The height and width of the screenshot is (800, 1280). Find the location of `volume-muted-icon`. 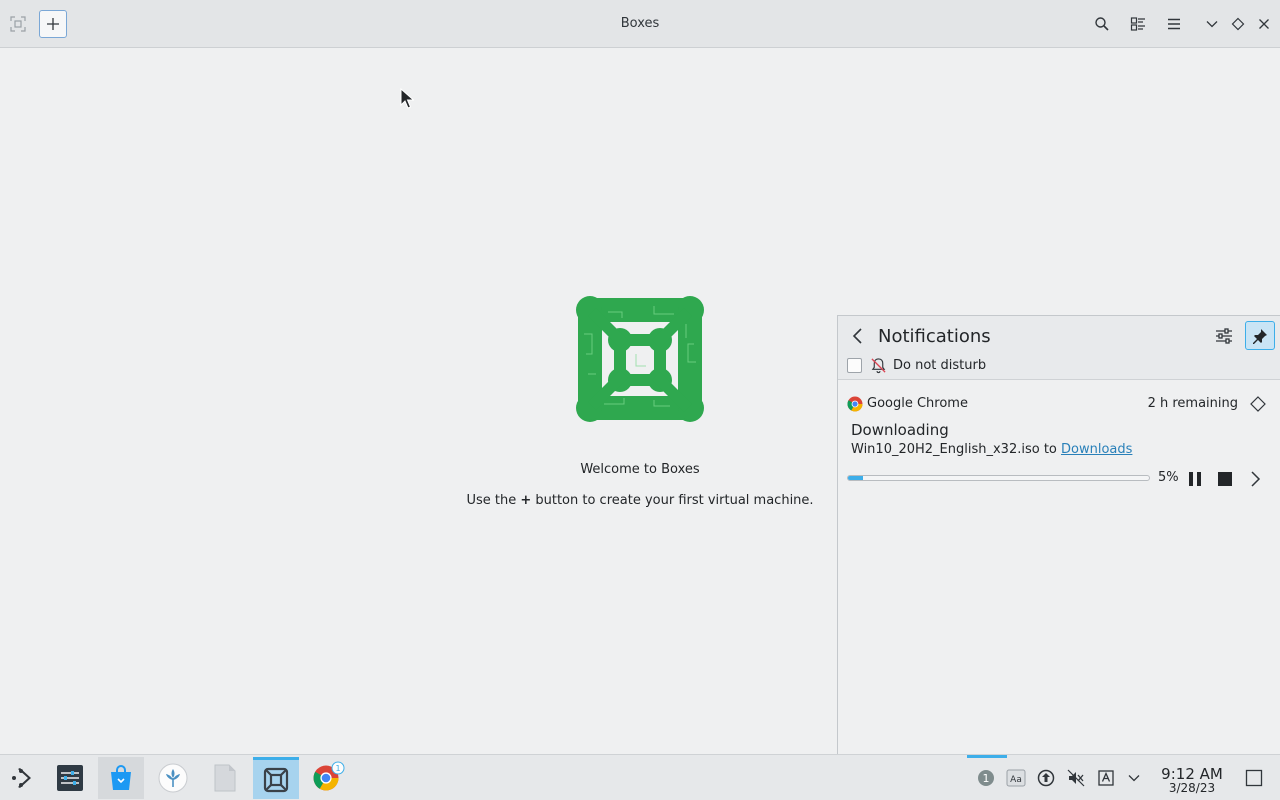

volume-muted-icon is located at coordinates (1076, 778).